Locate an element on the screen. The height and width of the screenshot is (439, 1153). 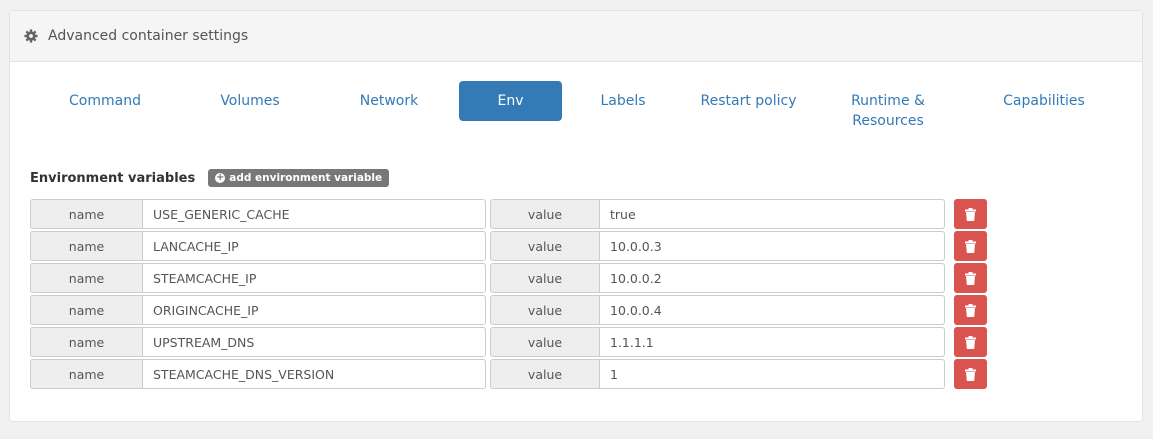
panel-title: Advanced container settings is located at coordinates (148, 36).